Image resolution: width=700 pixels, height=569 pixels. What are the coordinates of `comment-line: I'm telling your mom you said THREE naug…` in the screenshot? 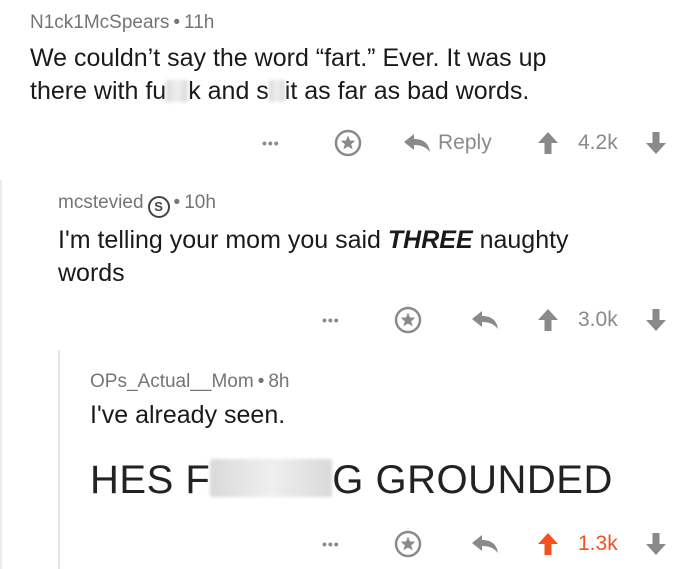 It's located at (313, 240).